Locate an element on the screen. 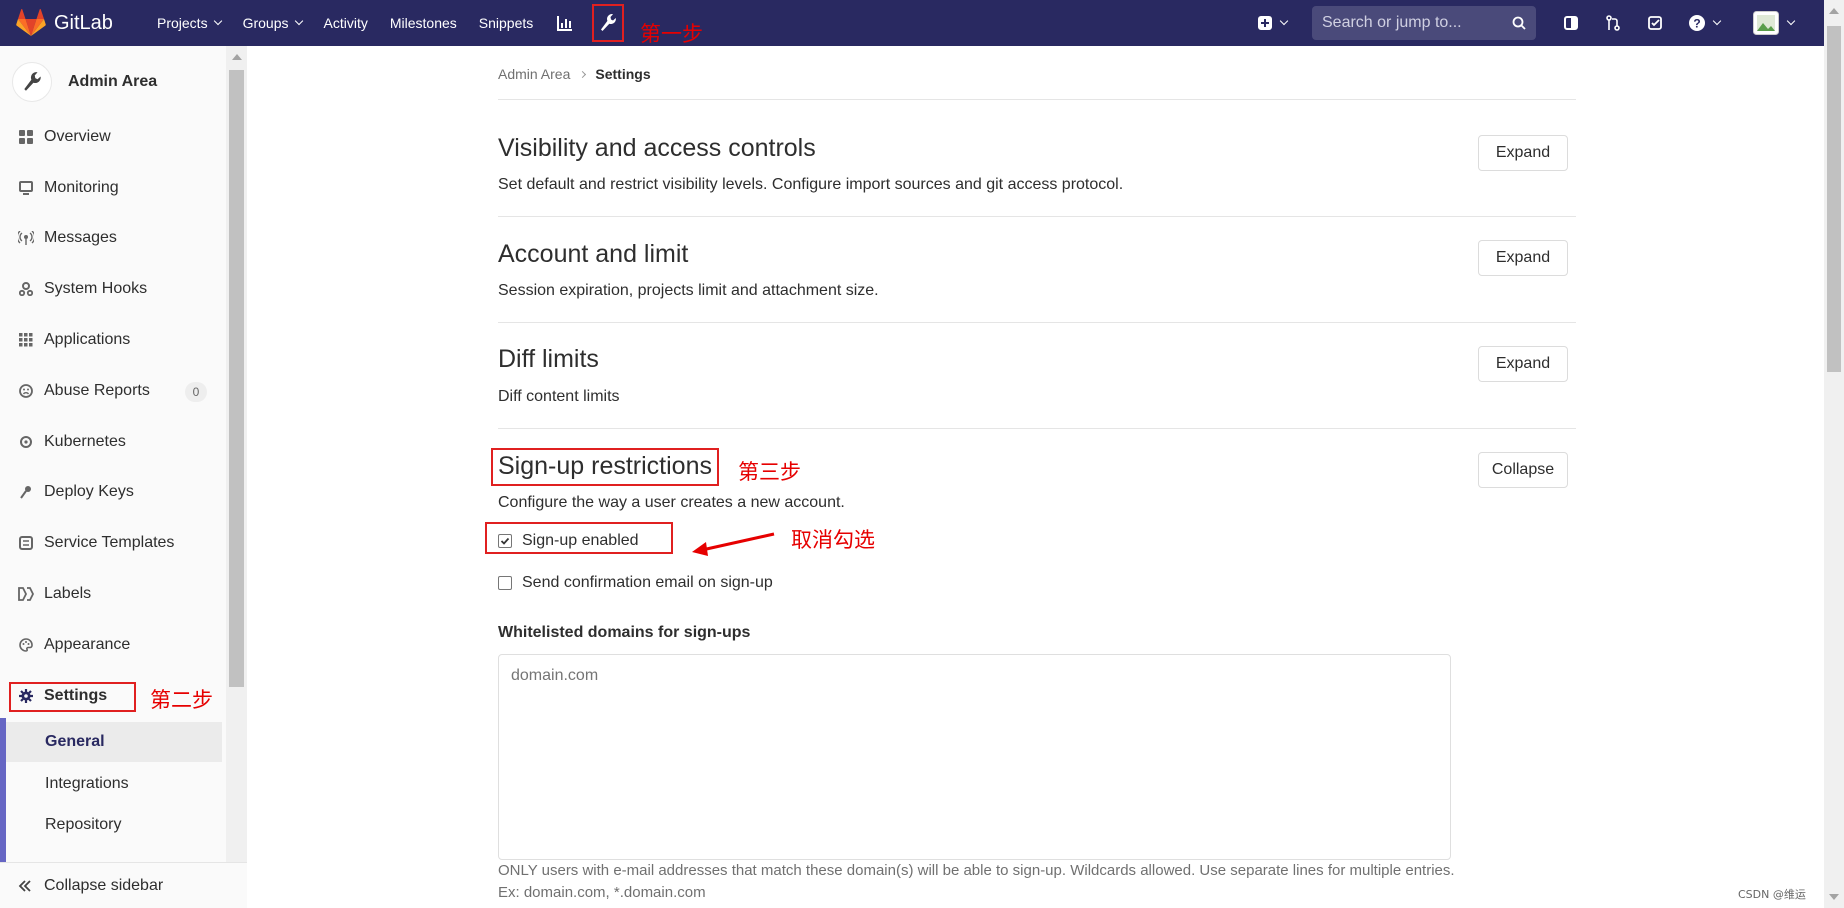  whitelist-domains-textarea is located at coordinates (974, 757).